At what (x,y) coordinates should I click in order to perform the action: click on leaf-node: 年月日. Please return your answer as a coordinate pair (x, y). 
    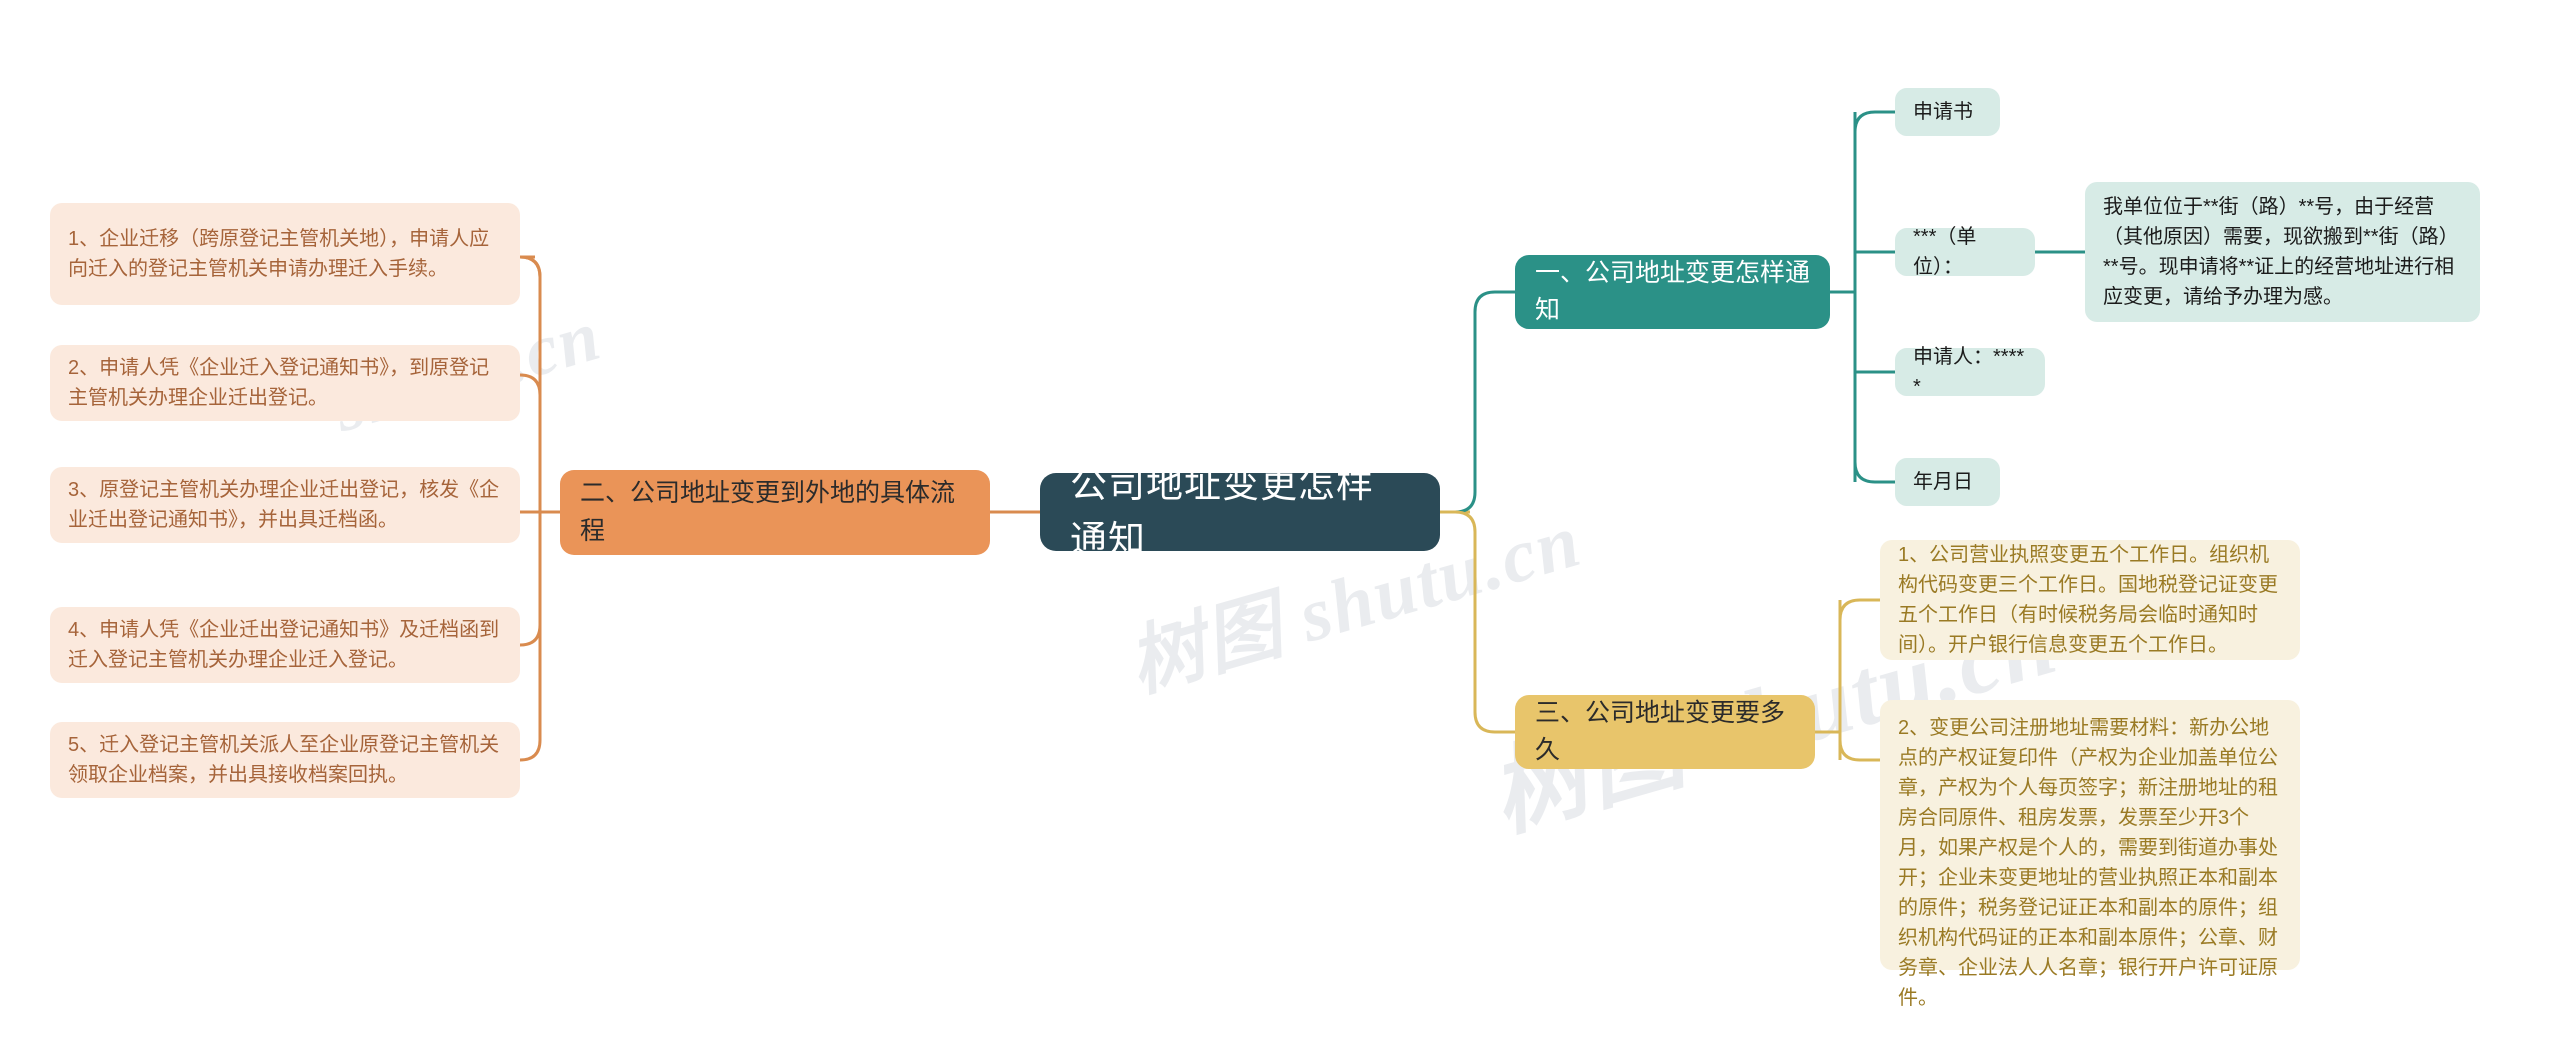
    Looking at the image, I should click on (1947, 482).